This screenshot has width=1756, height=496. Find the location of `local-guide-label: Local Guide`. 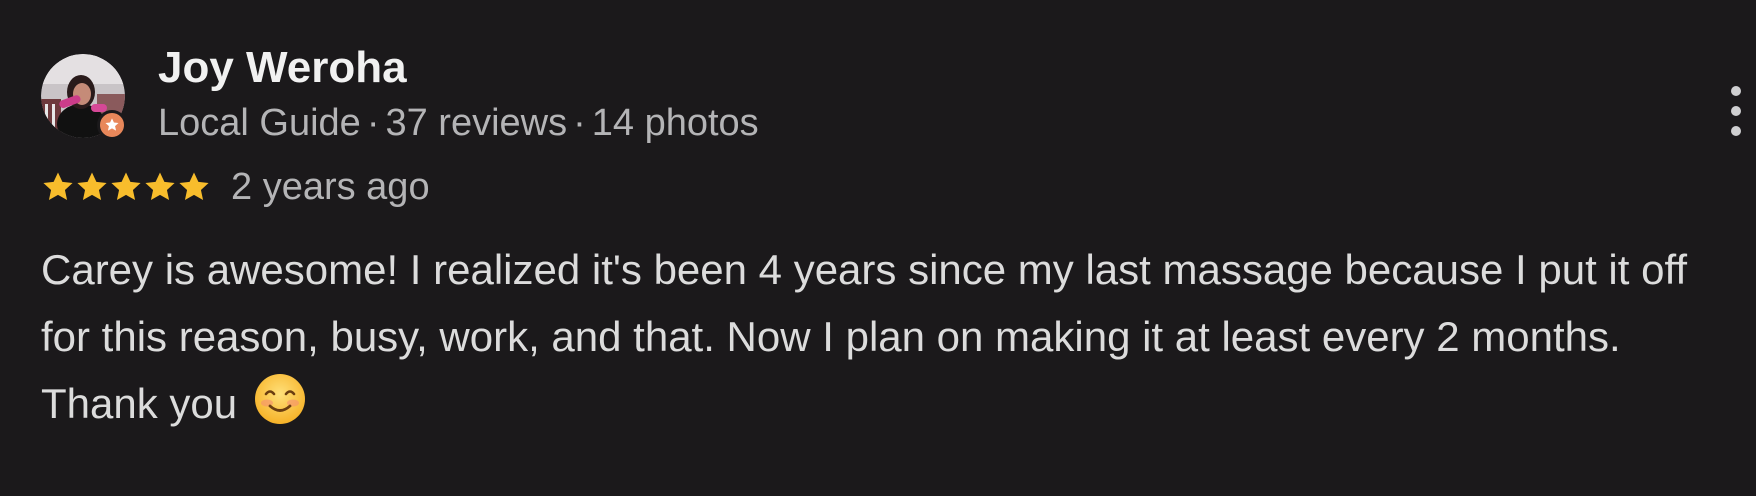

local-guide-label: Local Guide is located at coordinates (259, 123).